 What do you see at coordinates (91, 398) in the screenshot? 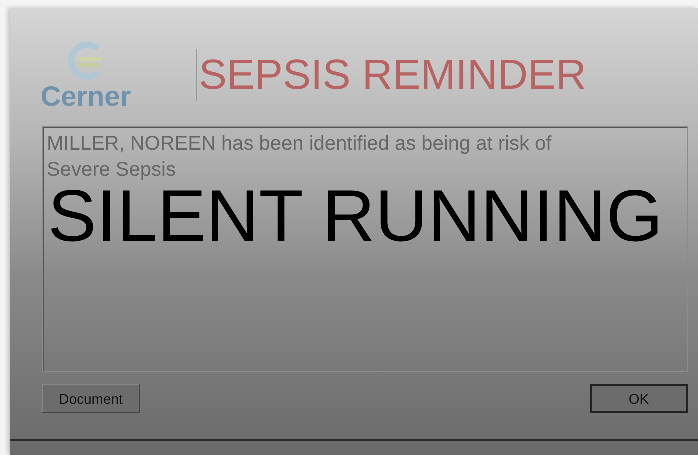
I see `document-button: Document` at bounding box center [91, 398].